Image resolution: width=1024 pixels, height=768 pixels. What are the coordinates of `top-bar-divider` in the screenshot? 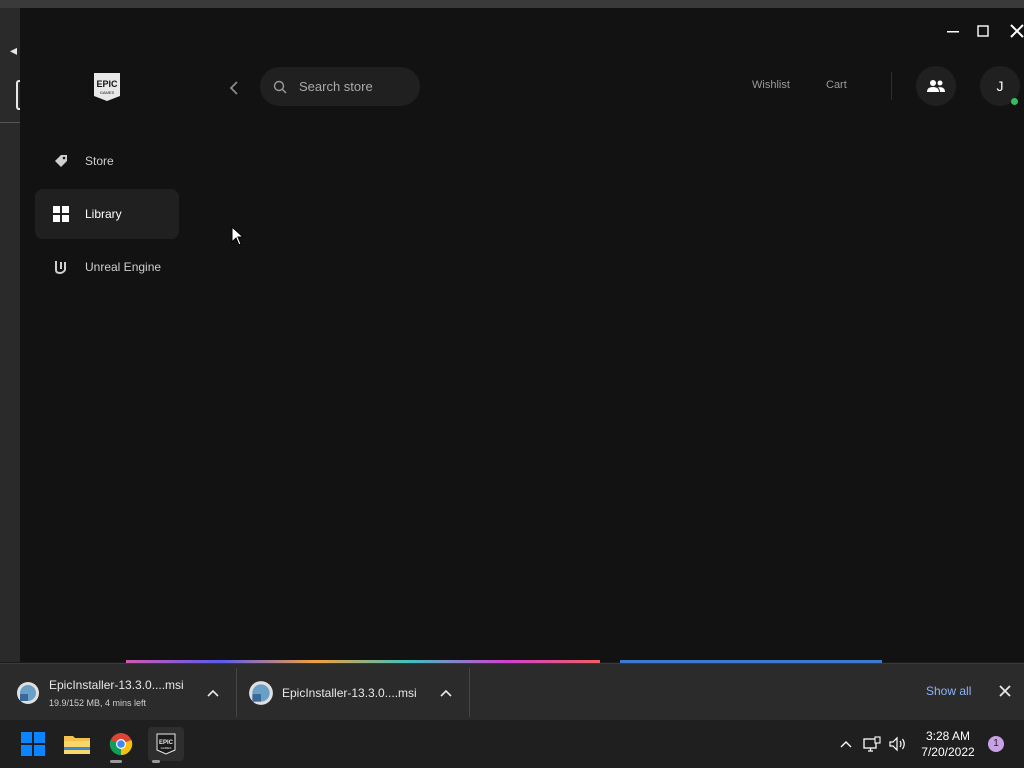 It's located at (891, 86).